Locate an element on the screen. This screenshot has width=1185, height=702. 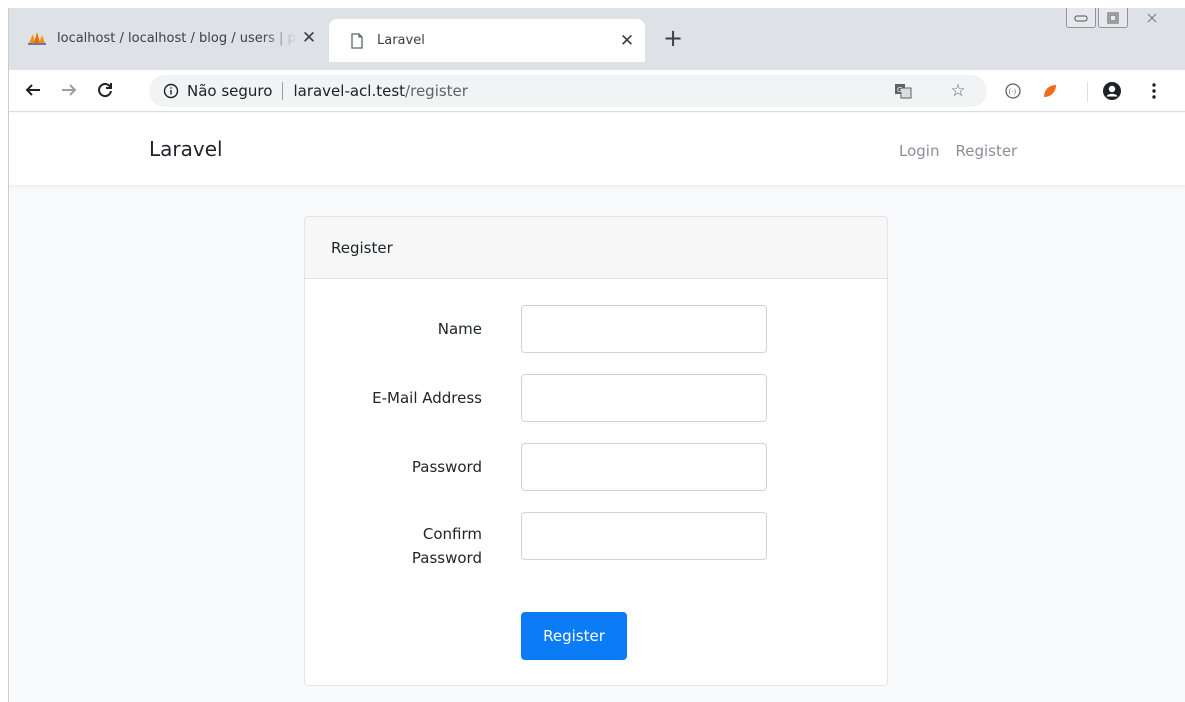
window-close-icon is located at coordinates (1152, 18).